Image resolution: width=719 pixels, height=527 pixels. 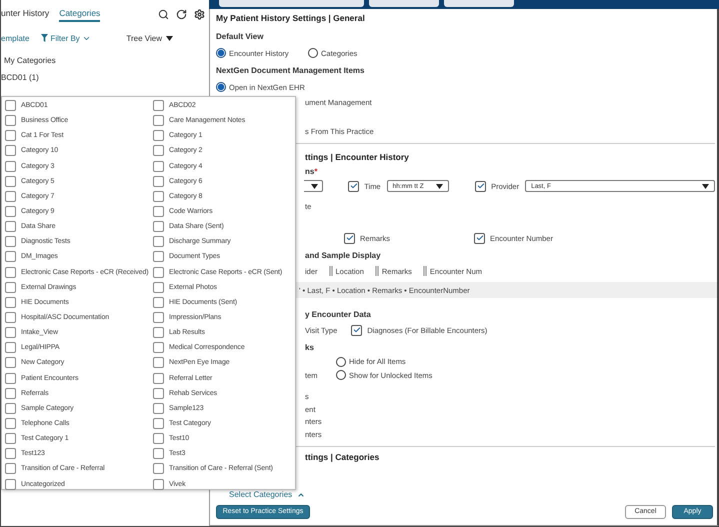 What do you see at coordinates (25, 15) in the screenshot?
I see `tab: unter History` at bounding box center [25, 15].